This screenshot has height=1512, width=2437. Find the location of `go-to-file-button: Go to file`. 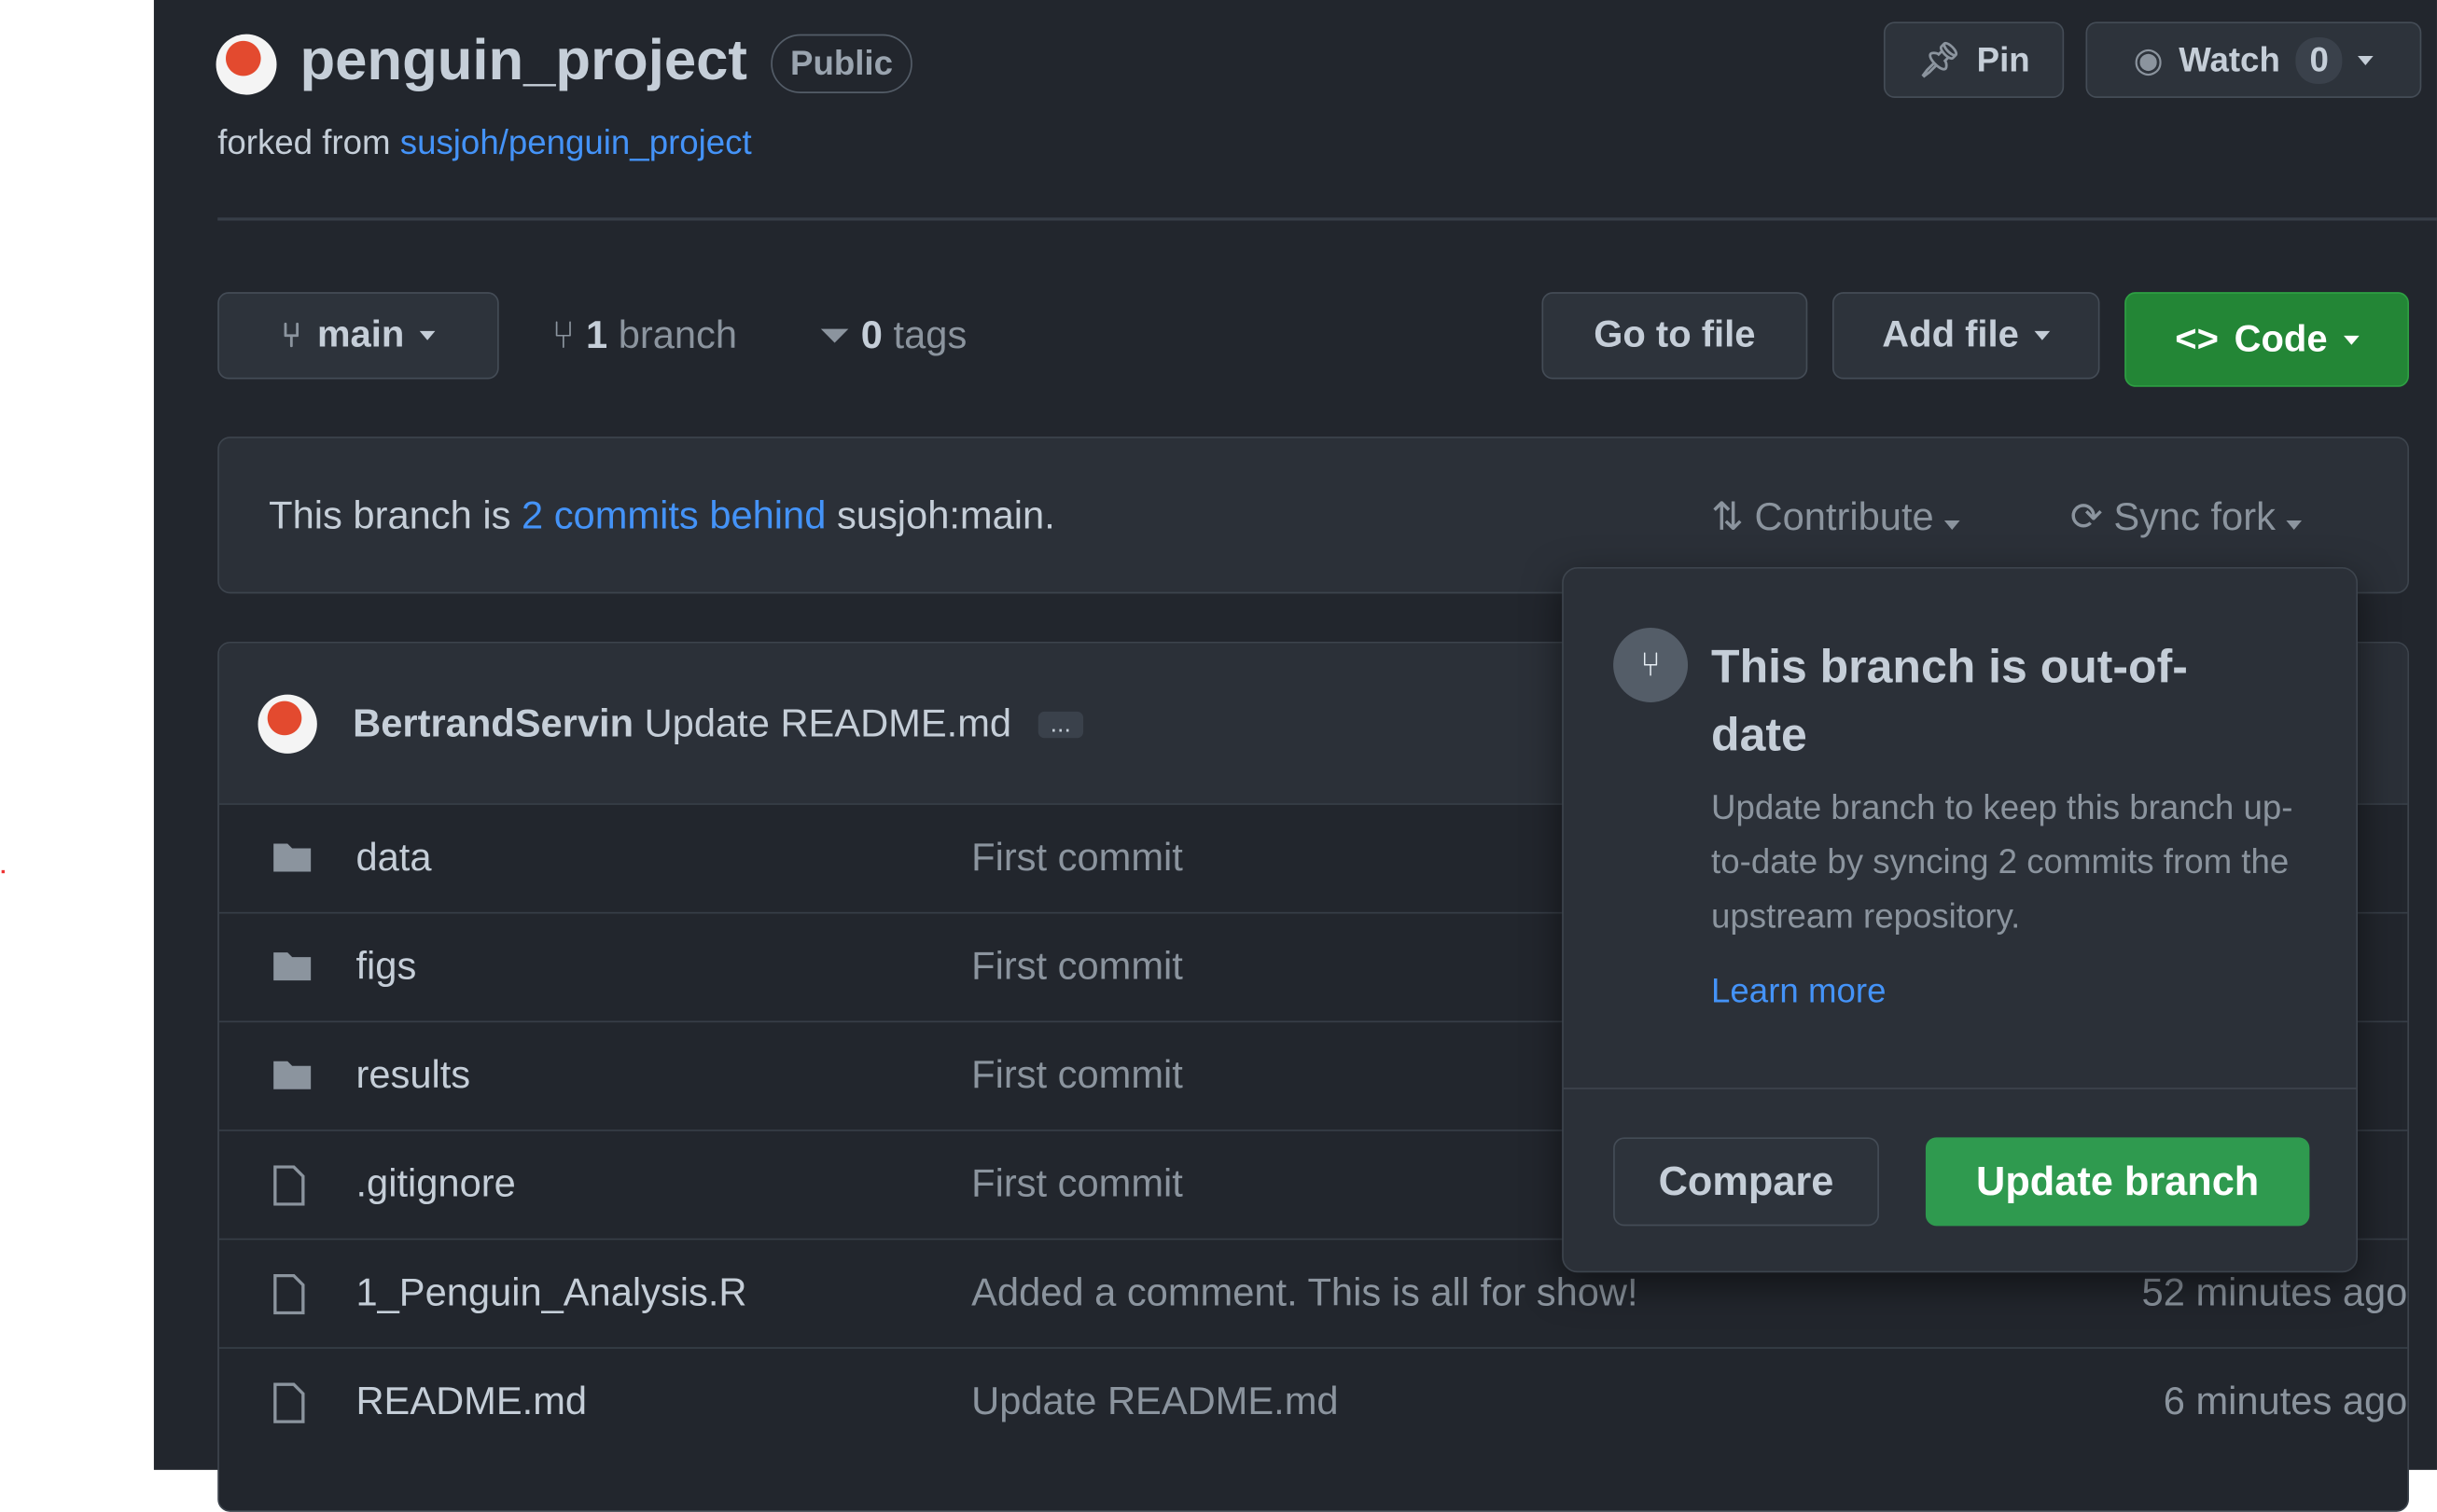

go-to-file-button: Go to file is located at coordinates (1674, 336).